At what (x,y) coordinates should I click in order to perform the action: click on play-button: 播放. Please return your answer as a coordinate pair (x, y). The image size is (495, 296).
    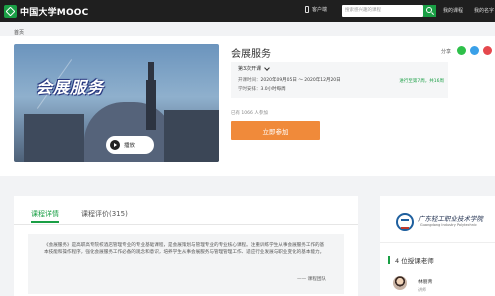
    Looking at the image, I should click on (130, 145).